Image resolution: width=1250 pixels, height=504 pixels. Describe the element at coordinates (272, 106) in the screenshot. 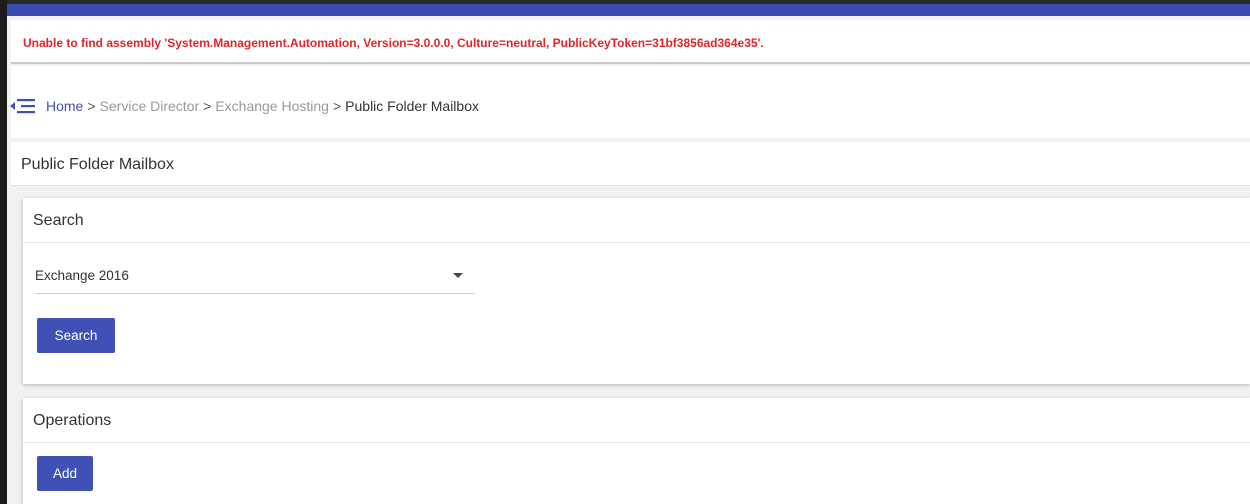

I see `breadcrumb-exchange-hosting: Exchange Hosting` at that location.